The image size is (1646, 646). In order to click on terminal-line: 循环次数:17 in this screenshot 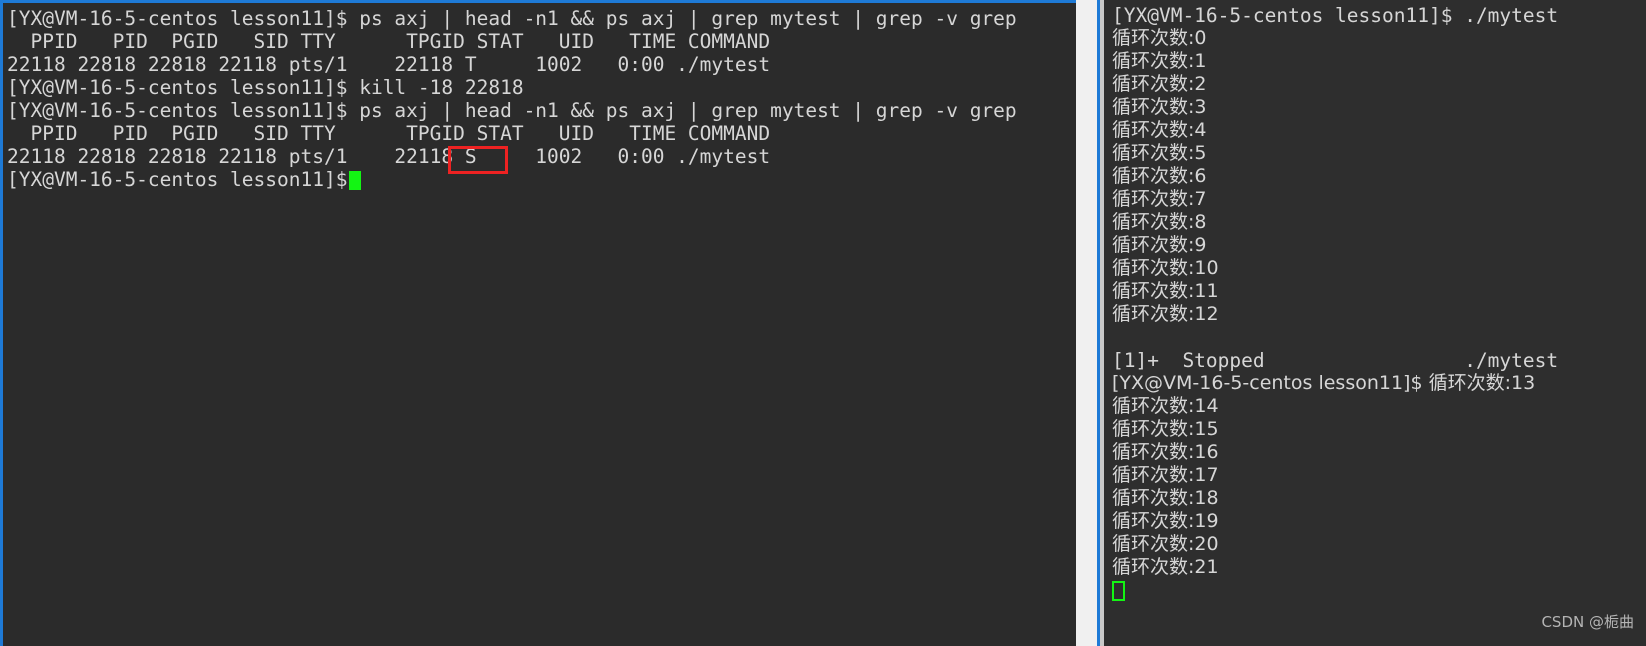, I will do `click(1379, 475)`.